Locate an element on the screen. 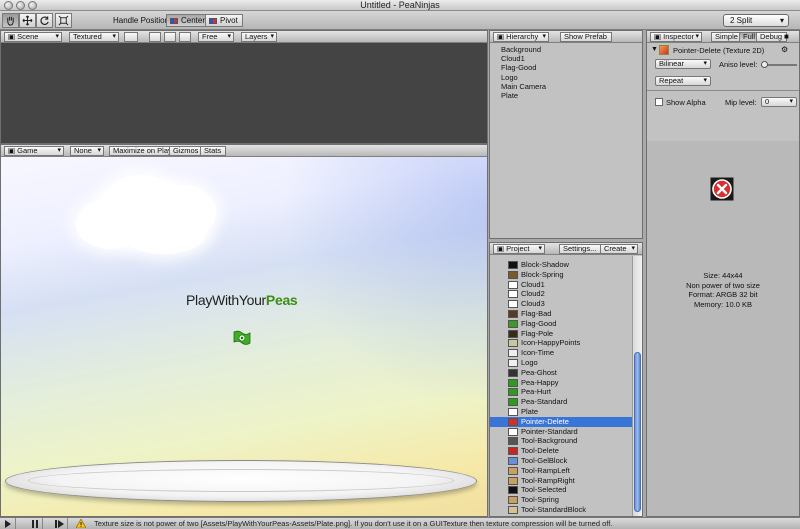 This screenshot has width=800, height=529. project-asset-label: Flag-Good is located at coordinates (539, 323).